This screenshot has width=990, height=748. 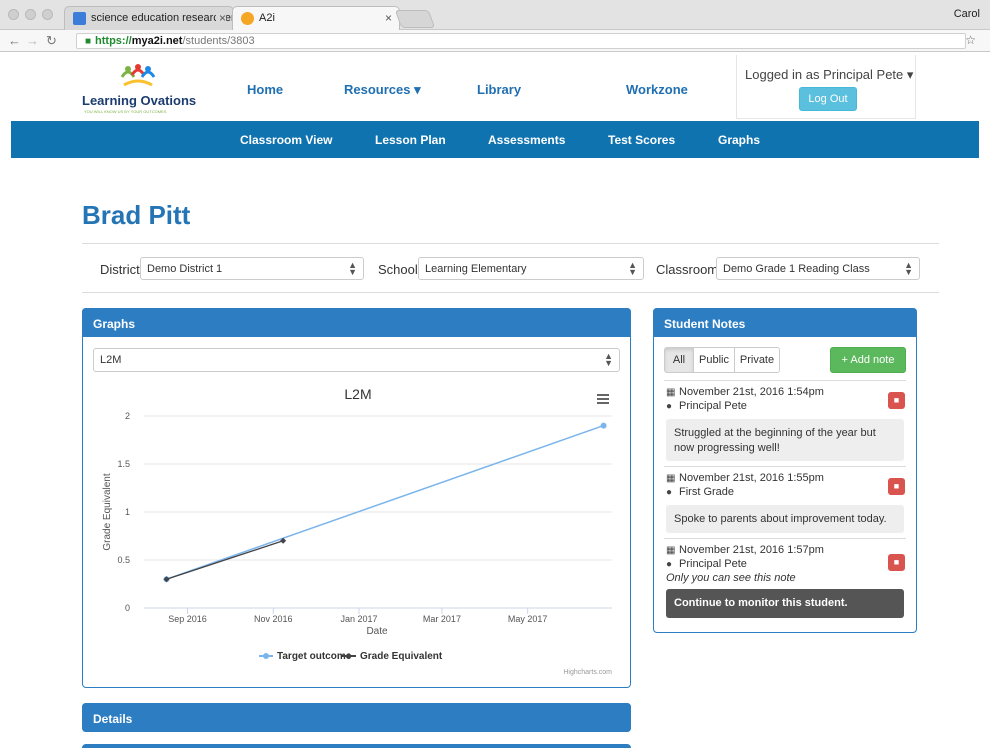 I want to click on y-tick-label: 1.5, so click(x=123, y=464).